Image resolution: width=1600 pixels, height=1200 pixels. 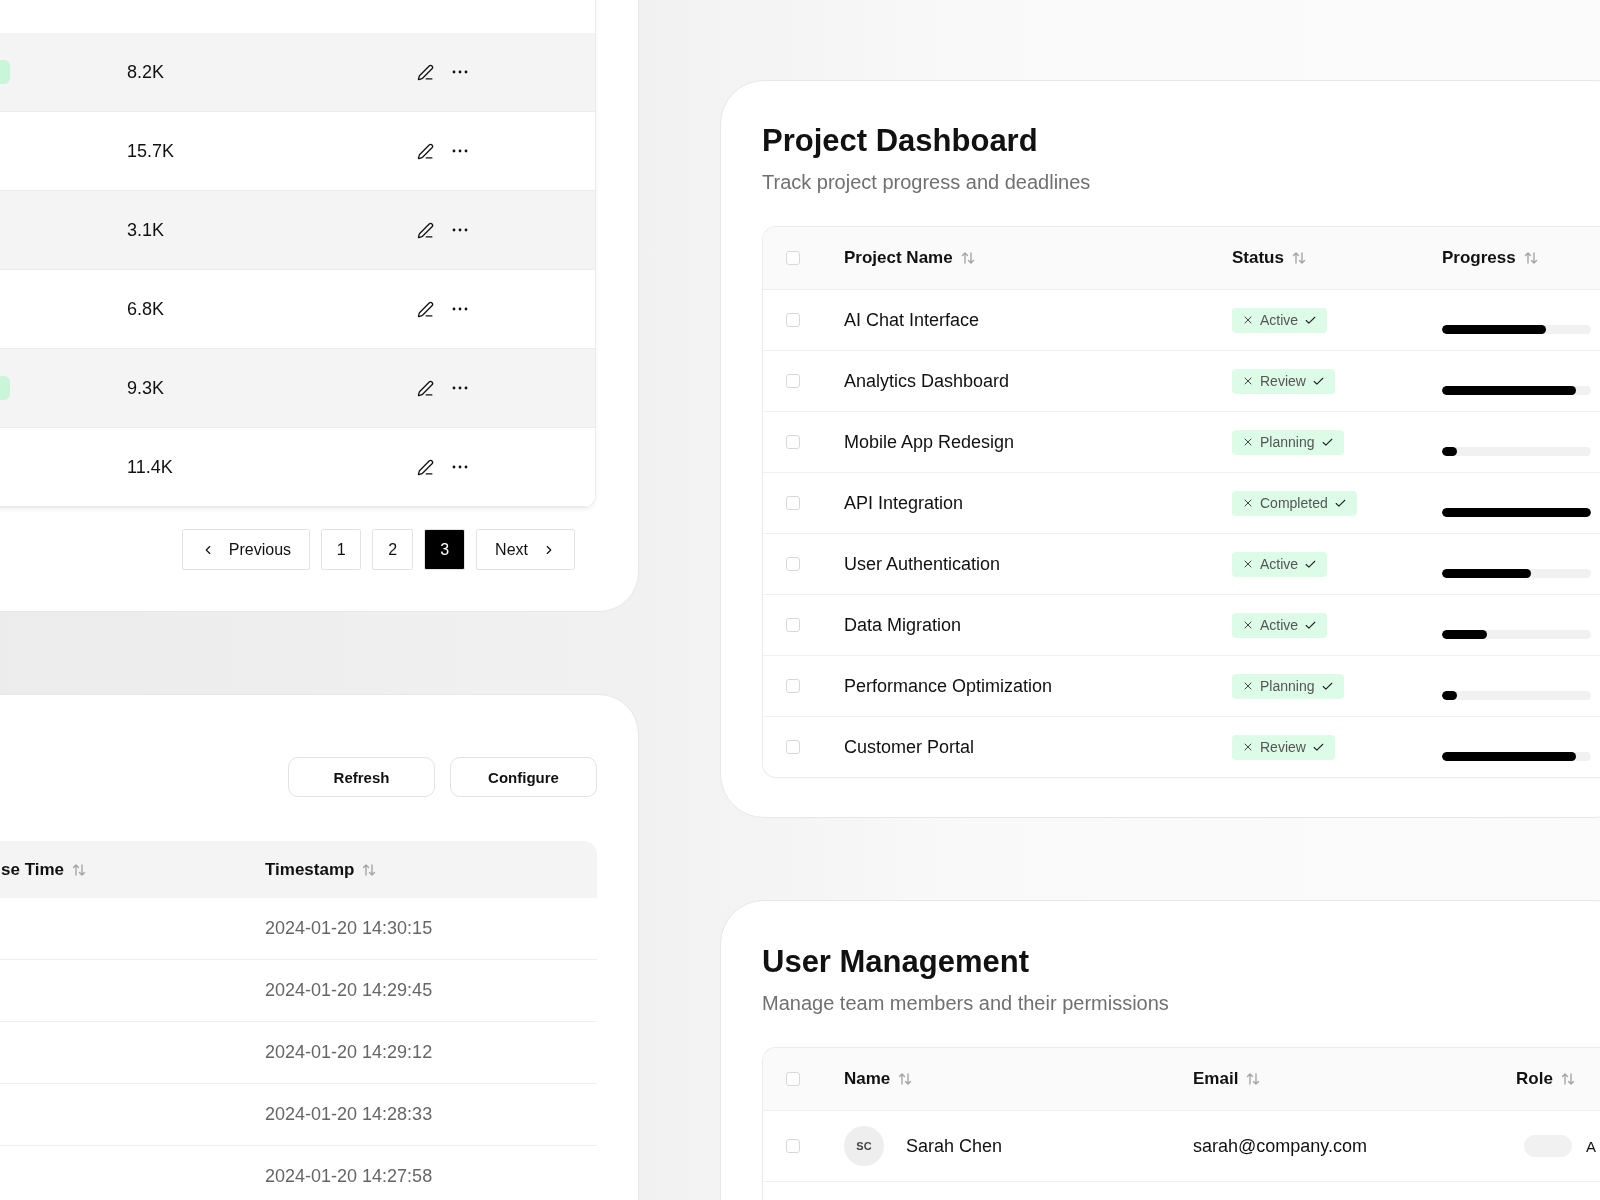 I want to click on page-button: 2, so click(x=393, y=549).